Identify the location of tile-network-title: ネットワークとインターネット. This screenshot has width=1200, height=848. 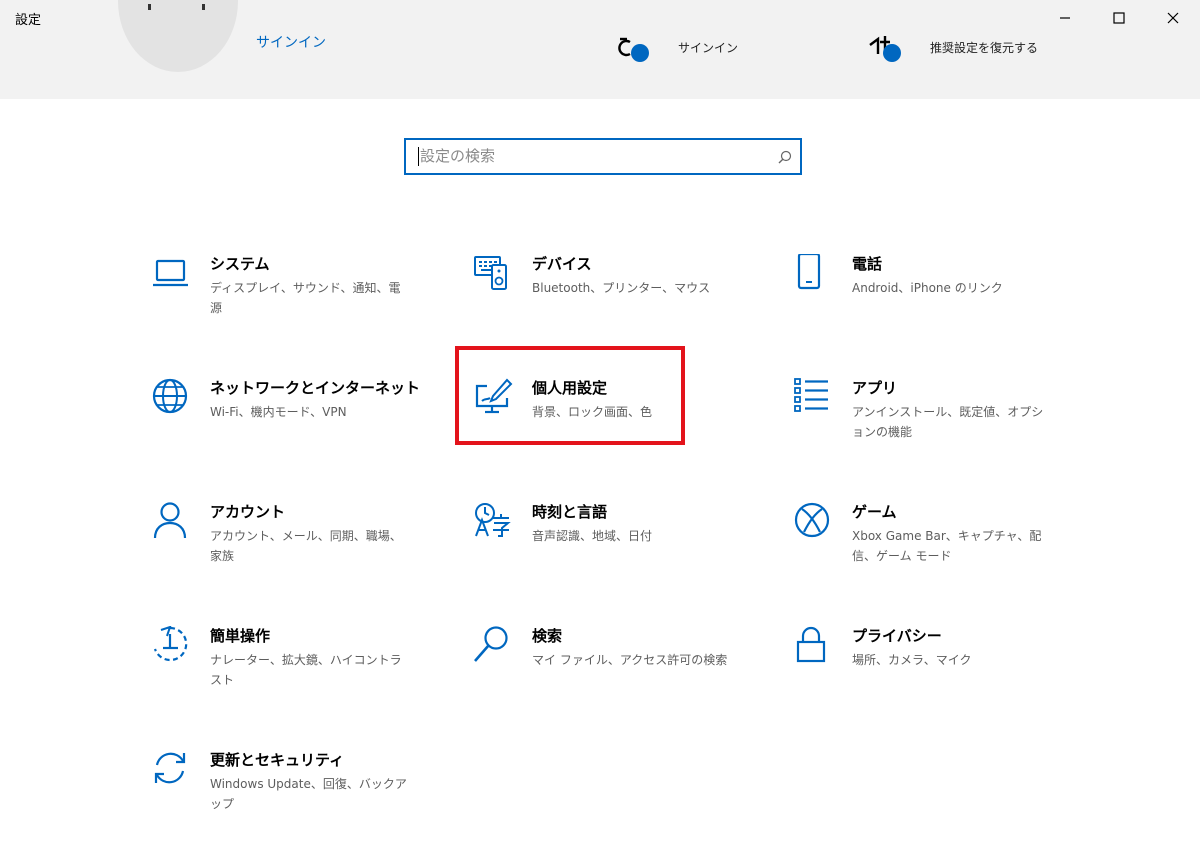
(315, 388).